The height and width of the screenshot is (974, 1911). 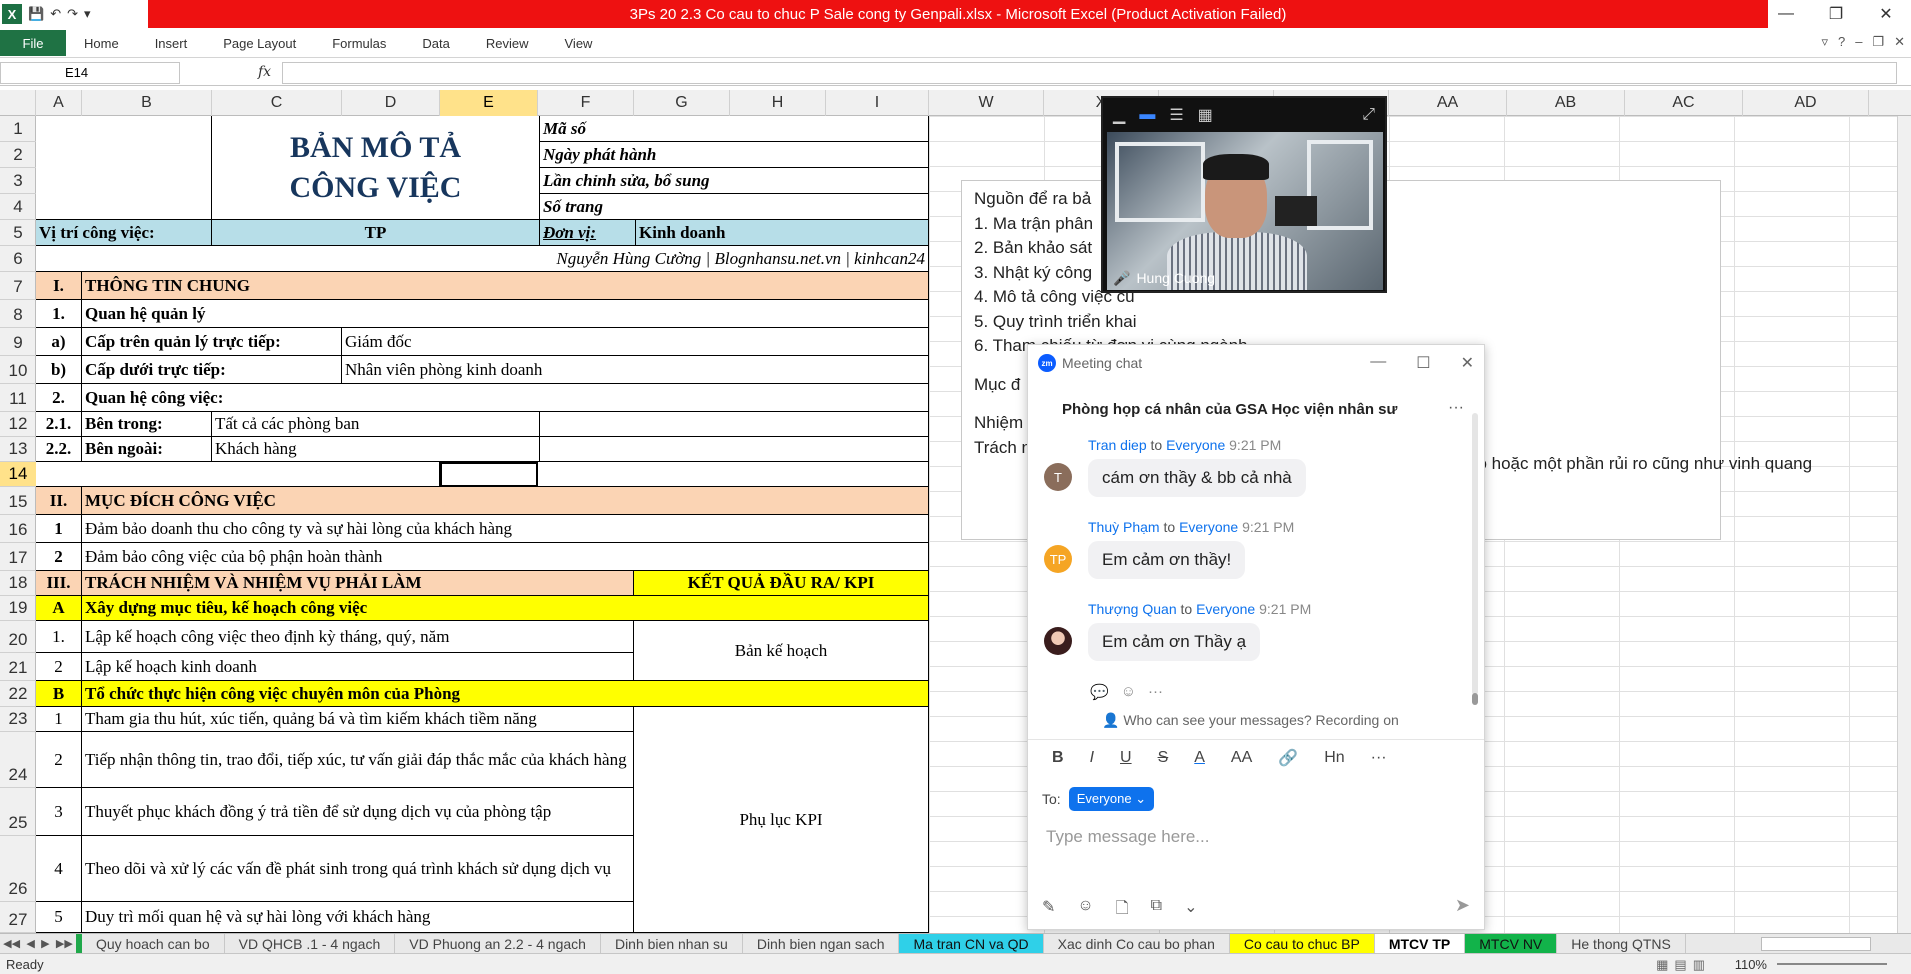 I want to click on tab-insert: Insert, so click(x=171, y=43).